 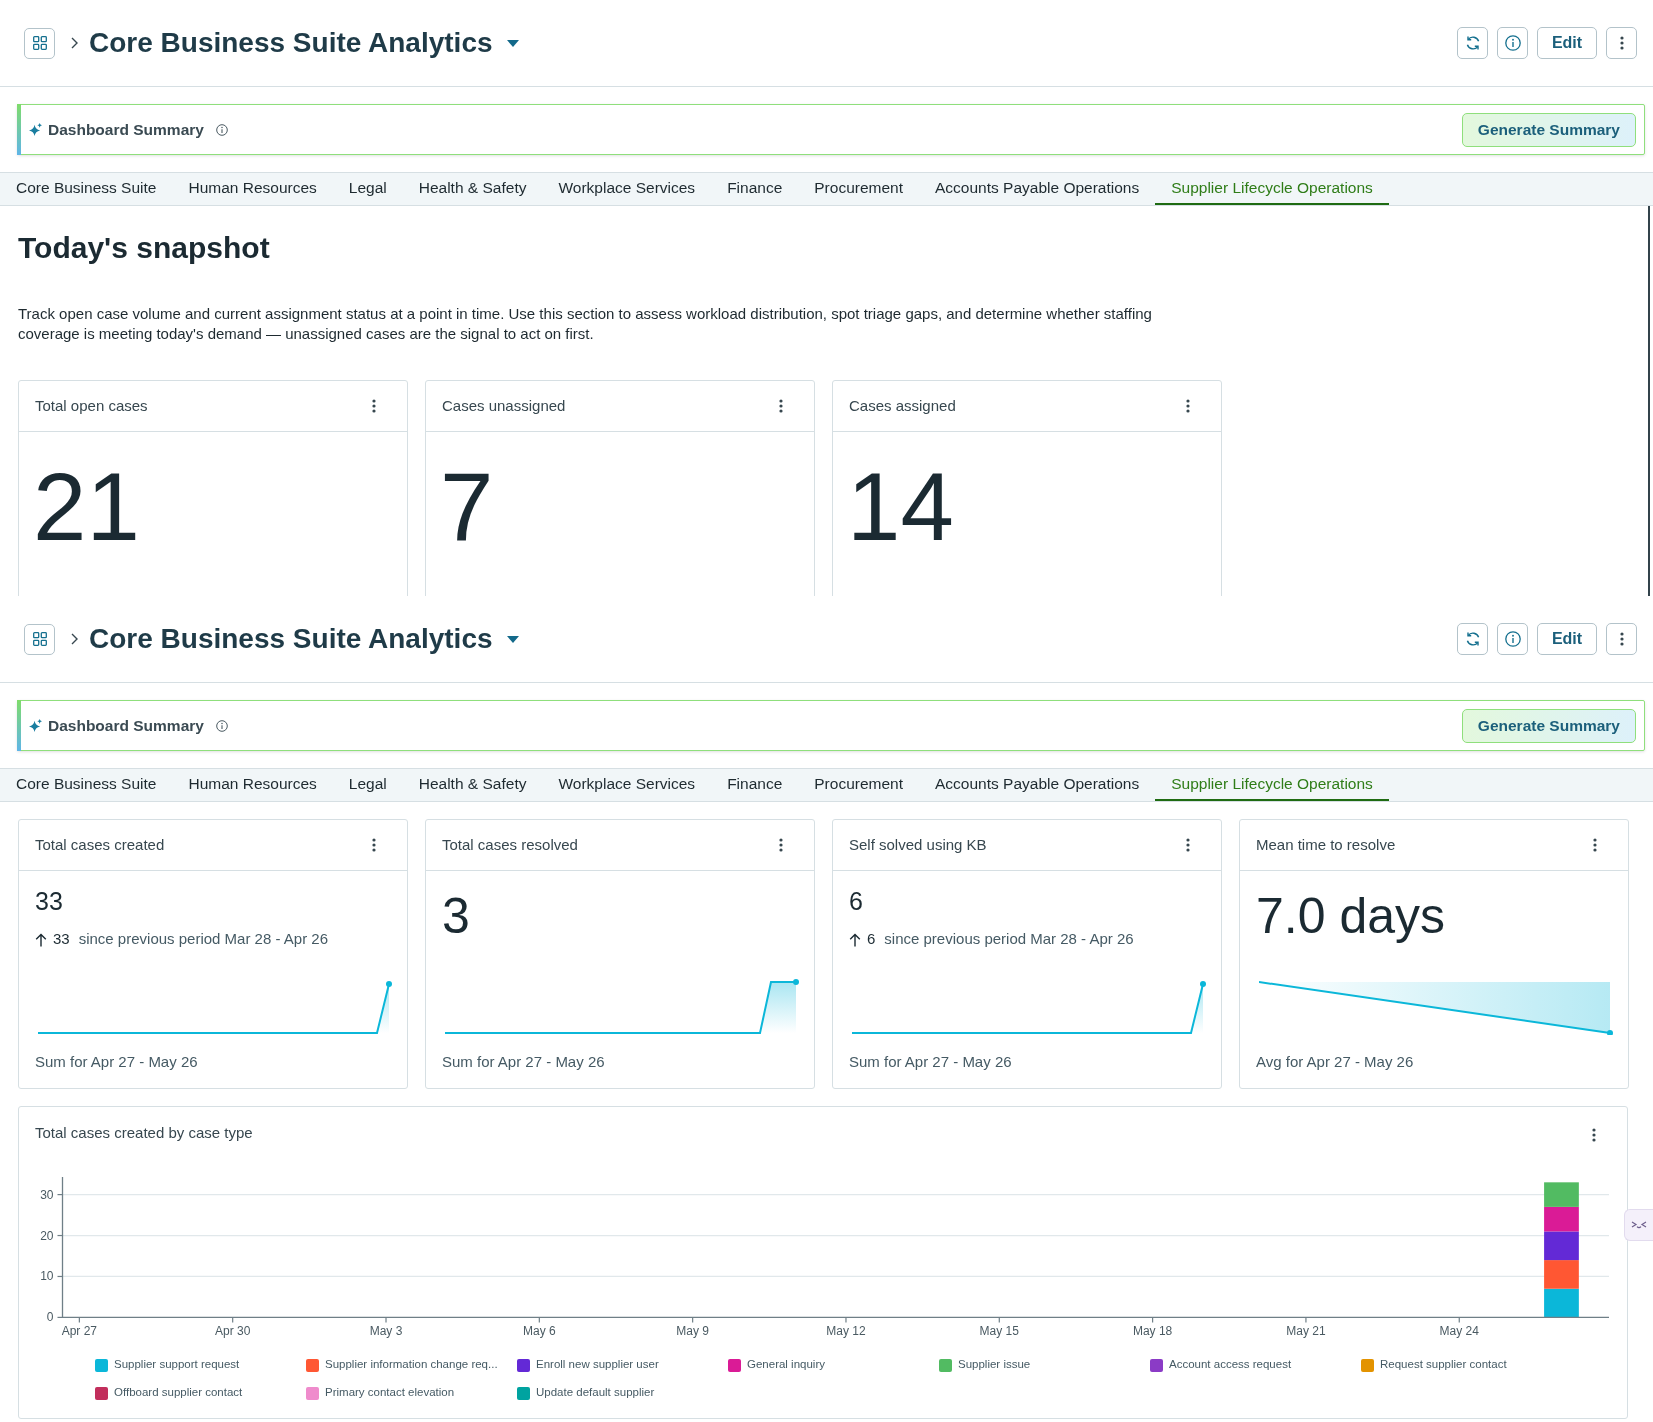 What do you see at coordinates (233, 1331) in the screenshot?
I see `axis-label: Apr 30` at bounding box center [233, 1331].